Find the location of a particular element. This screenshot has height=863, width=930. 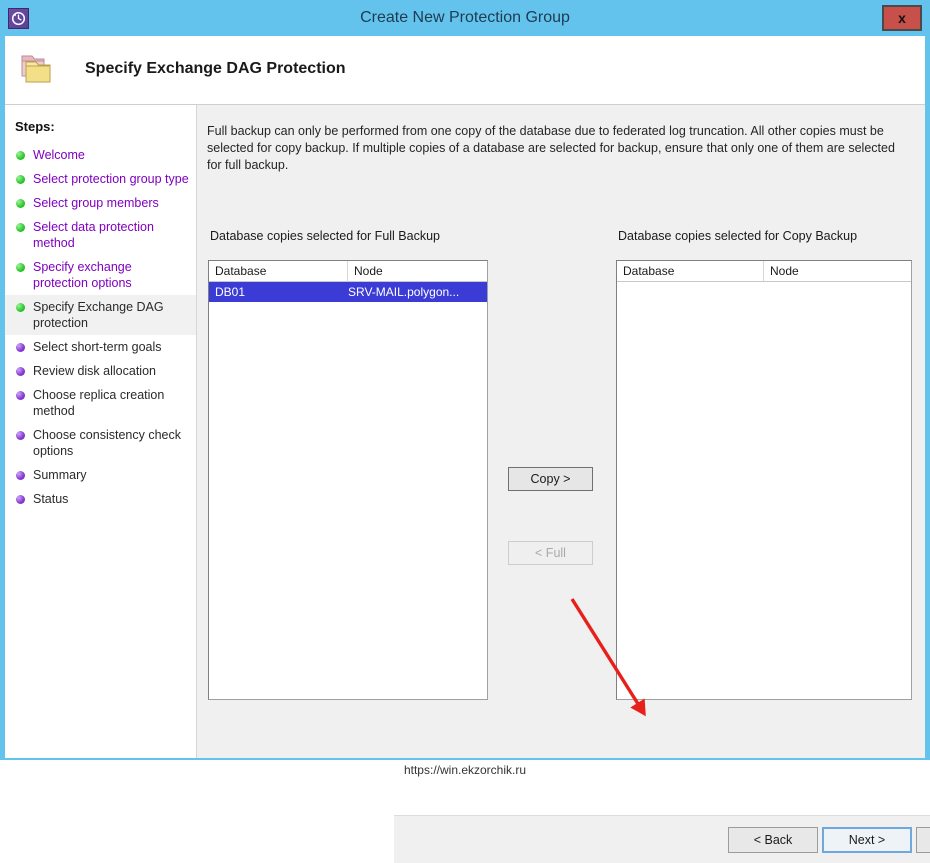

sidebar-item-specify-exchange-protection-options: Specify exchange protection options is located at coordinates (100, 275).